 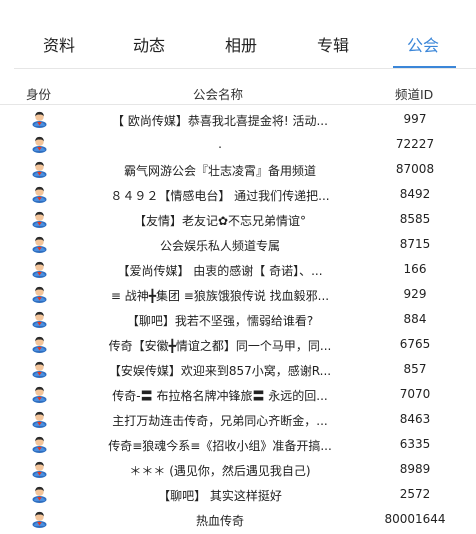 I want to click on channel-id: 8989, so click(x=415, y=469).